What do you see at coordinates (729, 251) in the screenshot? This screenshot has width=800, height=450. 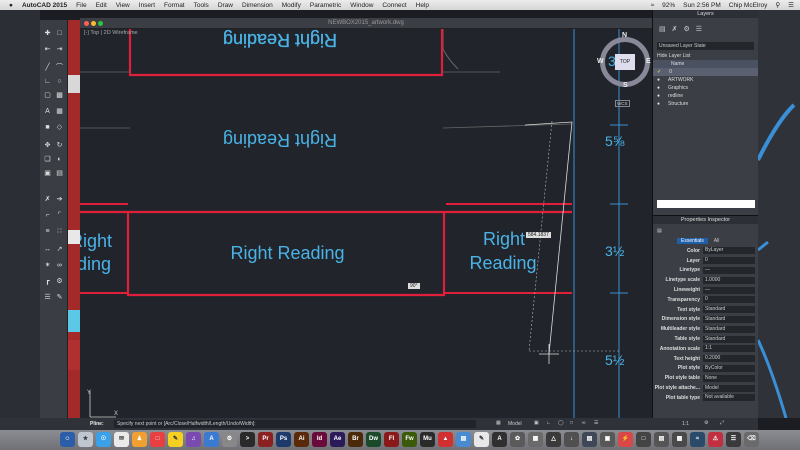 I see `property-value: ByLayer` at bounding box center [729, 251].